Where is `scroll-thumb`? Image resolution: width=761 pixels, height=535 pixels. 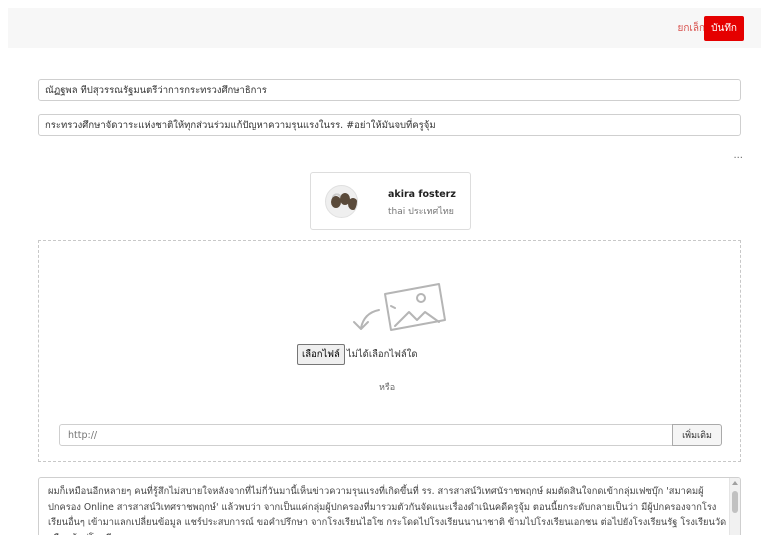 scroll-thumb is located at coordinates (735, 502).